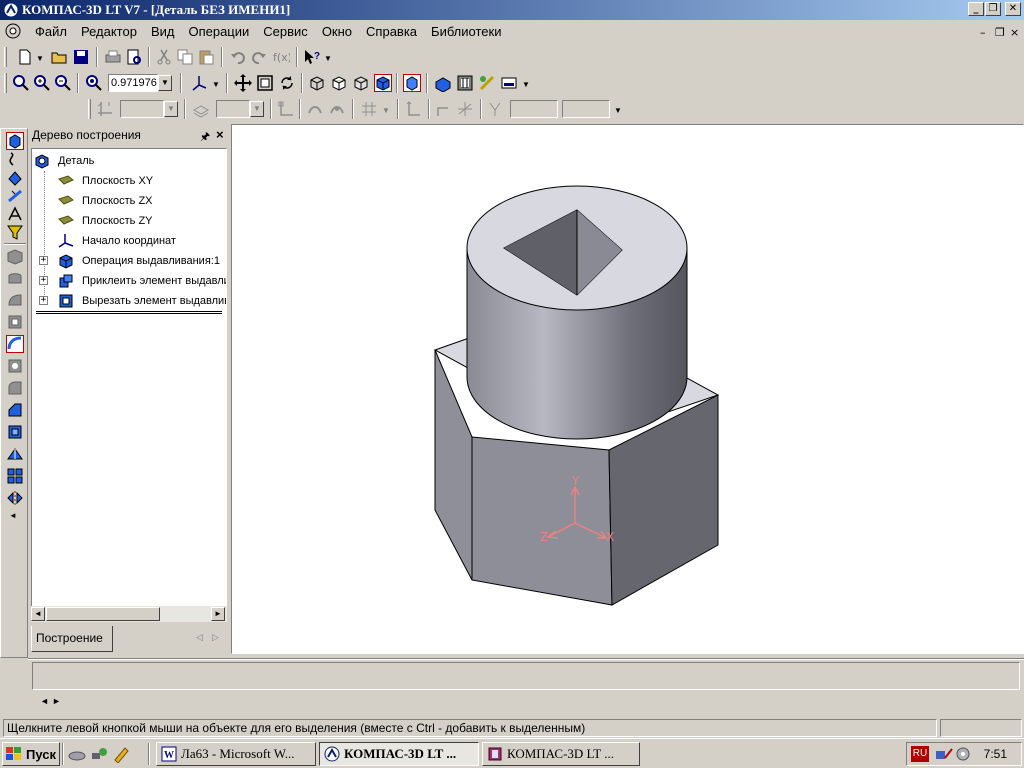 The width and height of the screenshot is (1024, 768). What do you see at coordinates (337, 109) in the screenshot?
I see `snap-local-icon` at bounding box center [337, 109].